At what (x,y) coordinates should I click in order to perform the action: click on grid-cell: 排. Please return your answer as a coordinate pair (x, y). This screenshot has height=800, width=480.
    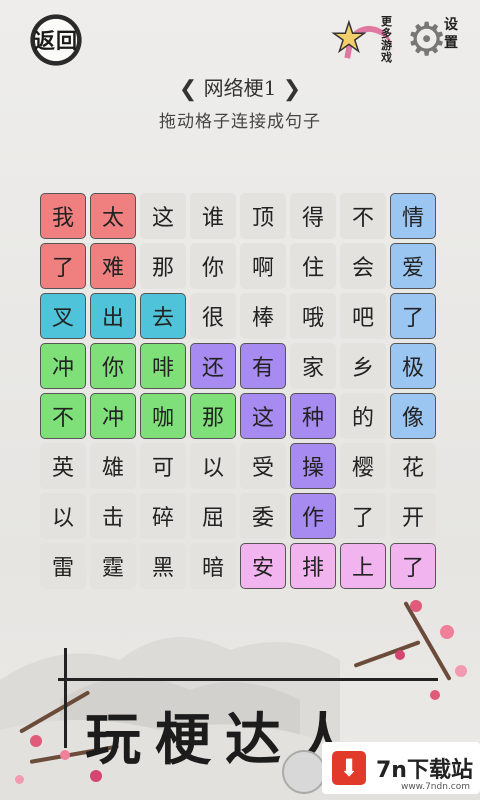
    Looking at the image, I should click on (313, 566).